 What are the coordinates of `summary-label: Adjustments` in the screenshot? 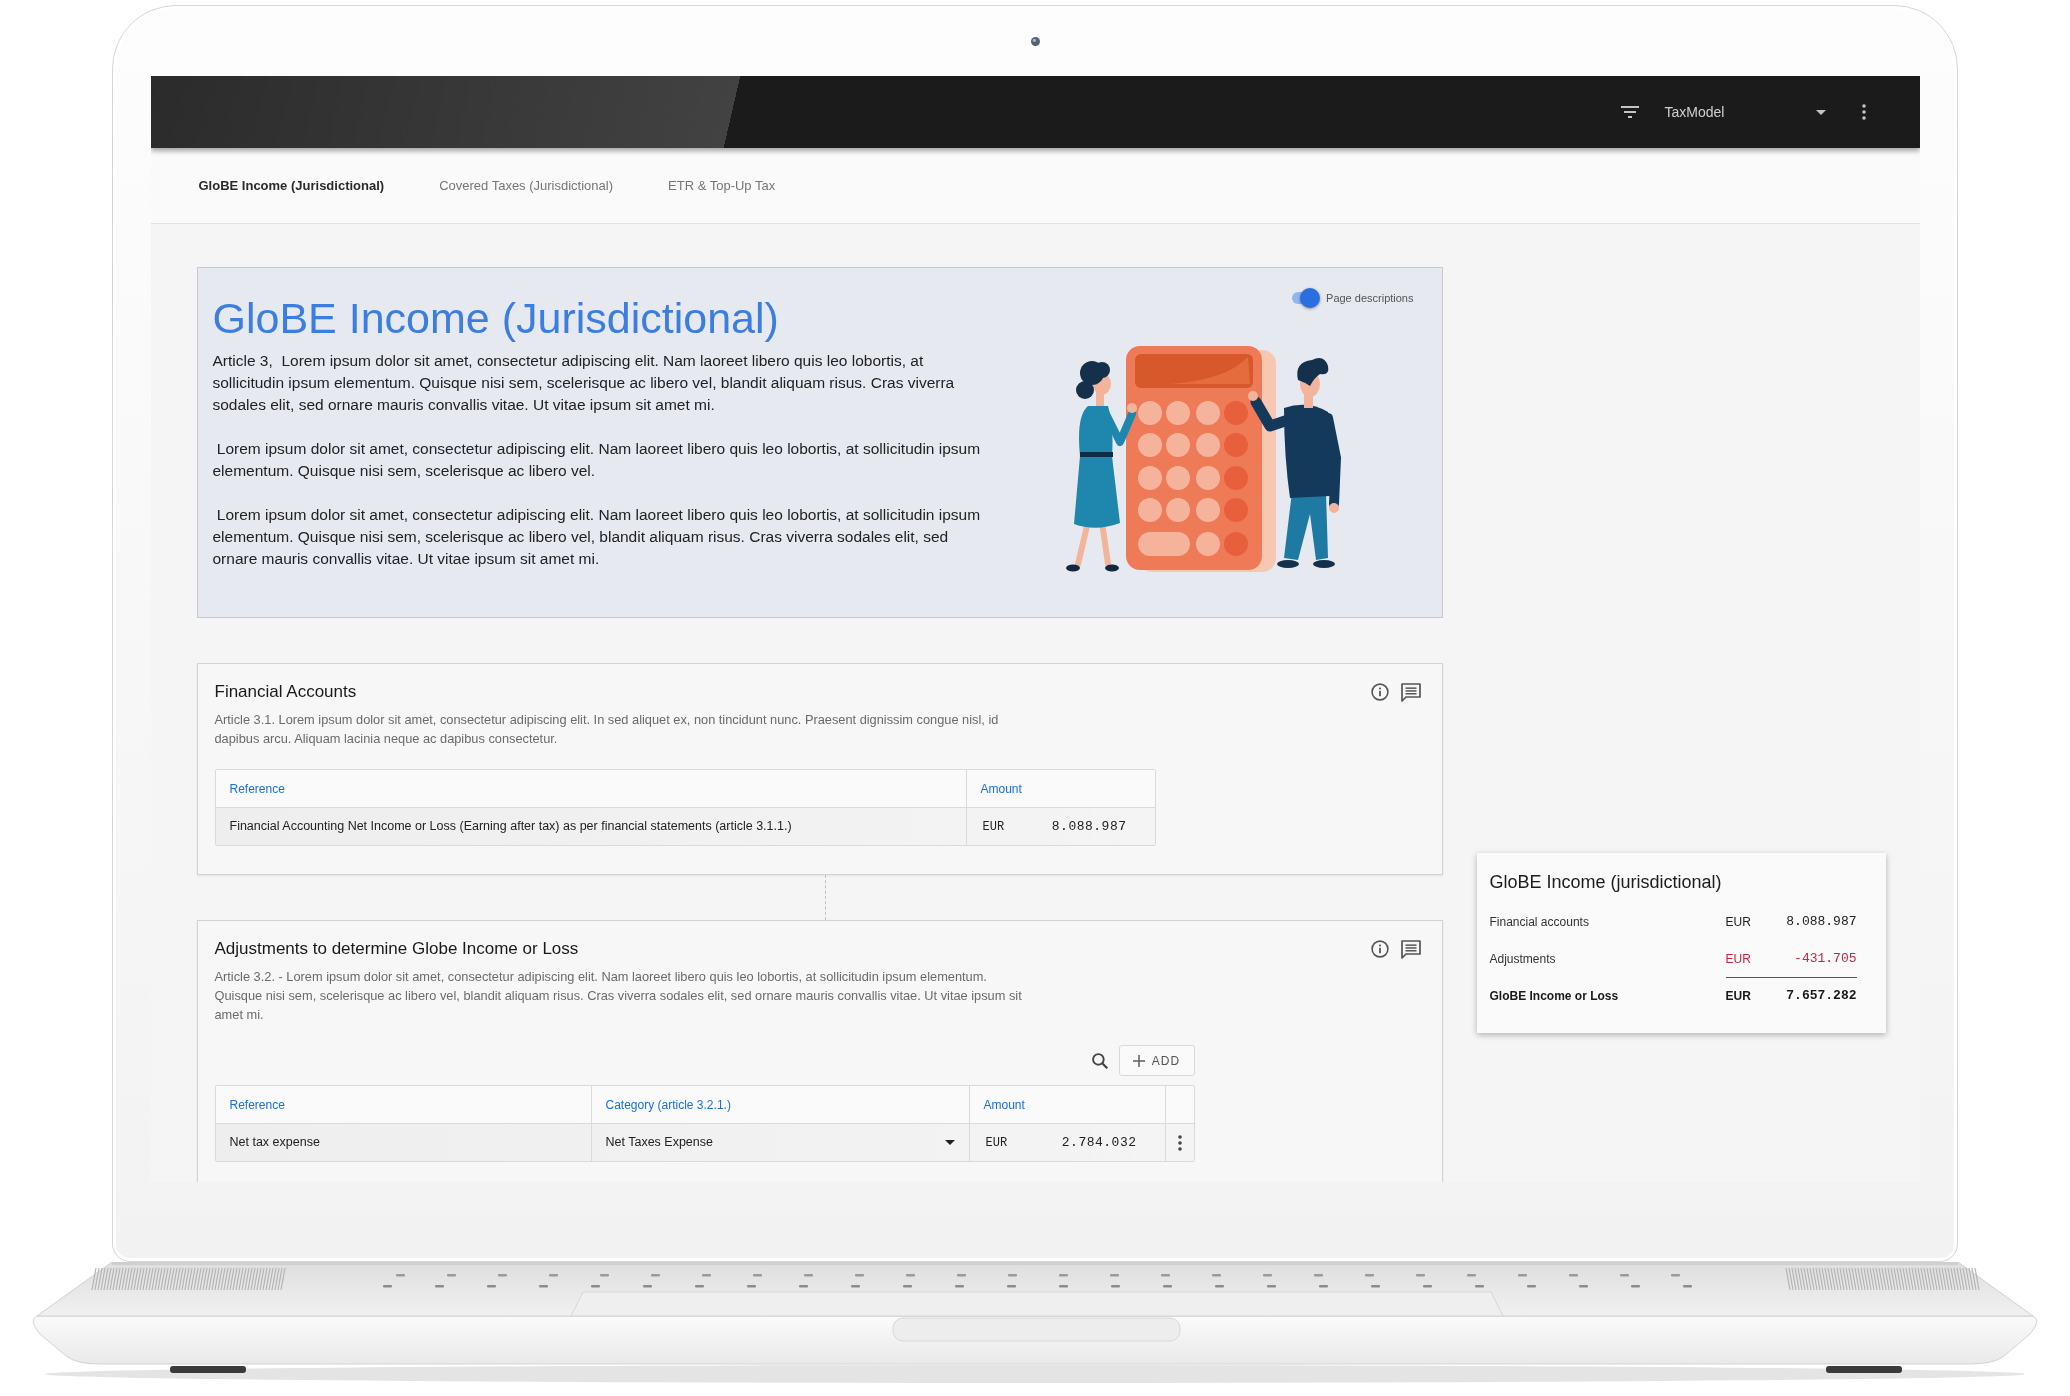 It's located at (1523, 959).